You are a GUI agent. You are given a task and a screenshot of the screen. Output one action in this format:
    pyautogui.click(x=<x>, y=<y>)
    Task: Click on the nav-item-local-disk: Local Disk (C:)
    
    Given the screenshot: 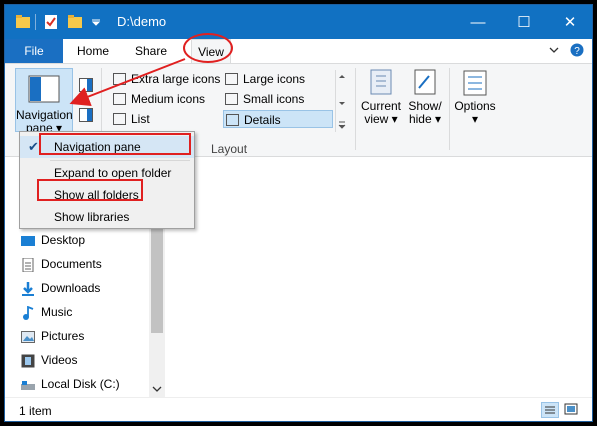 What is the action you would take?
    pyautogui.click(x=70, y=384)
    